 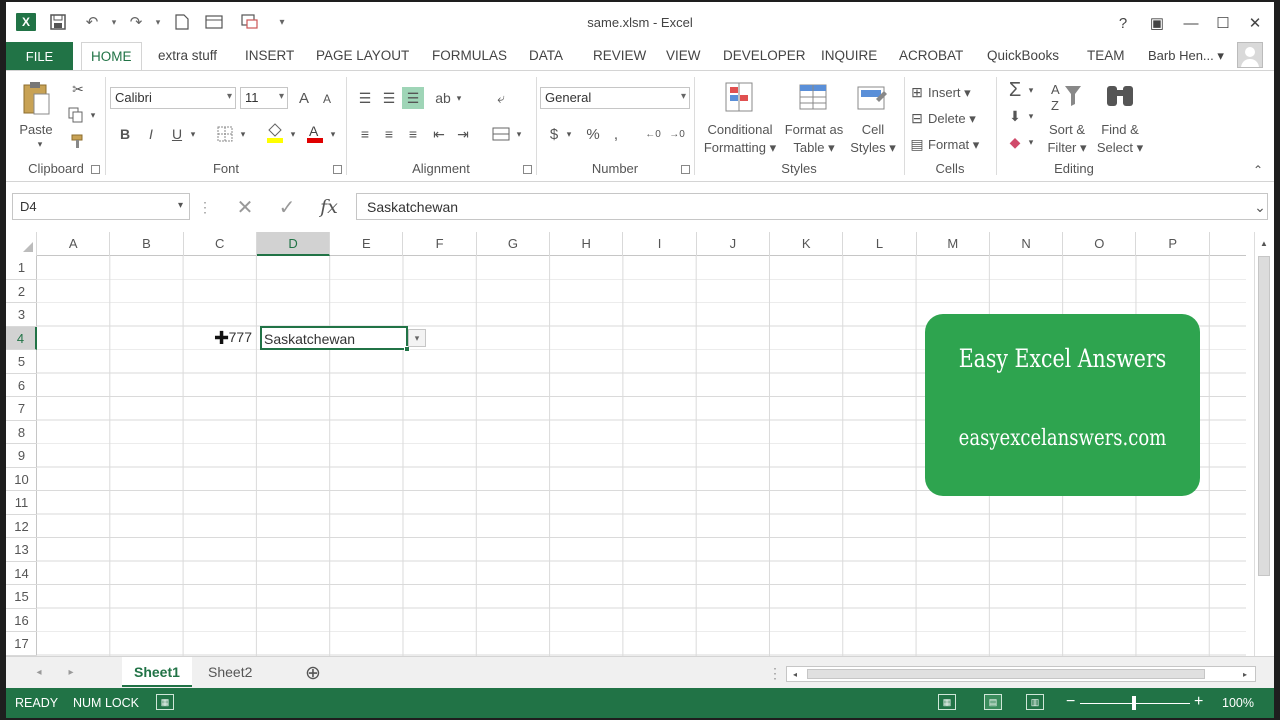 What do you see at coordinates (1015, 116) in the screenshot?
I see `fill-icon: ⬇` at bounding box center [1015, 116].